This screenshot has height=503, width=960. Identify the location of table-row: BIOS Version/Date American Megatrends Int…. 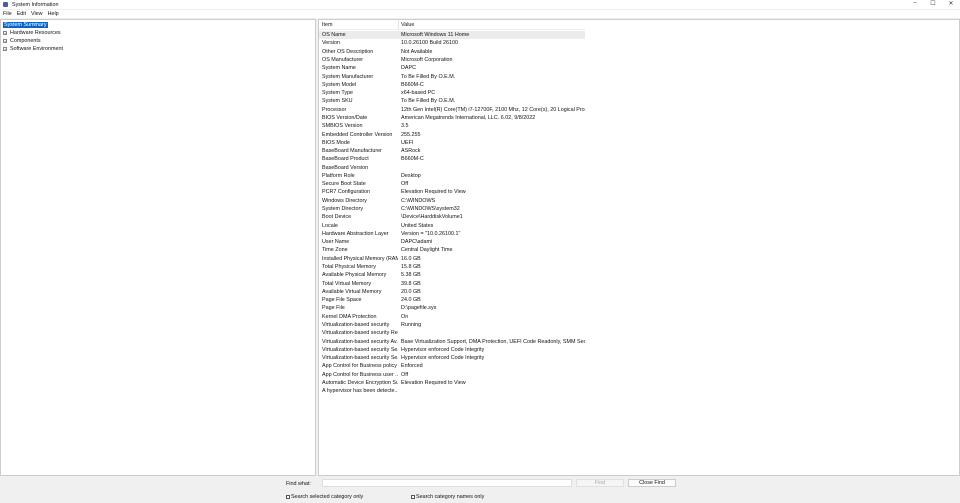
(452, 118).